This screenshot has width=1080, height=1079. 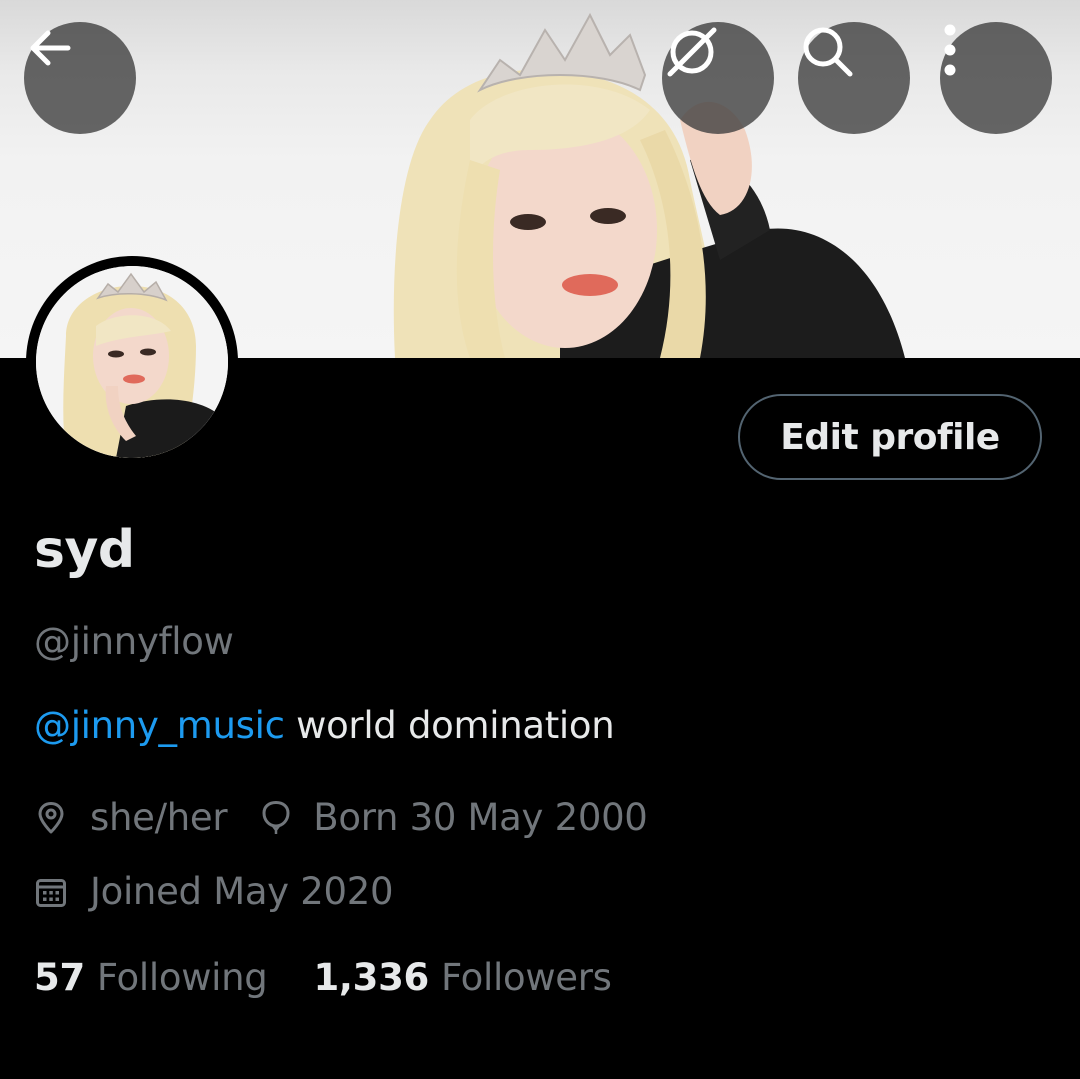 I want to click on pronouns-text: she/her, so click(x=159, y=817).